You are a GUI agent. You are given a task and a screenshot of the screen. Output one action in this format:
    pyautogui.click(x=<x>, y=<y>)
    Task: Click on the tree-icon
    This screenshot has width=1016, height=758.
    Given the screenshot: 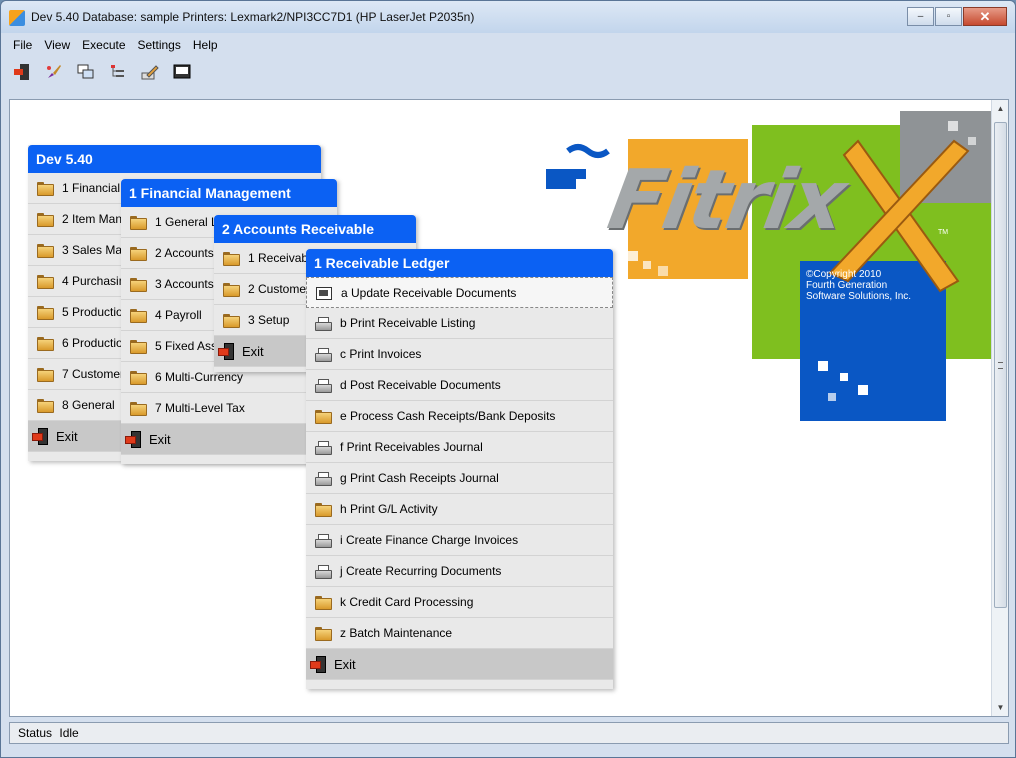 What is the action you would take?
    pyautogui.click(x=117, y=71)
    